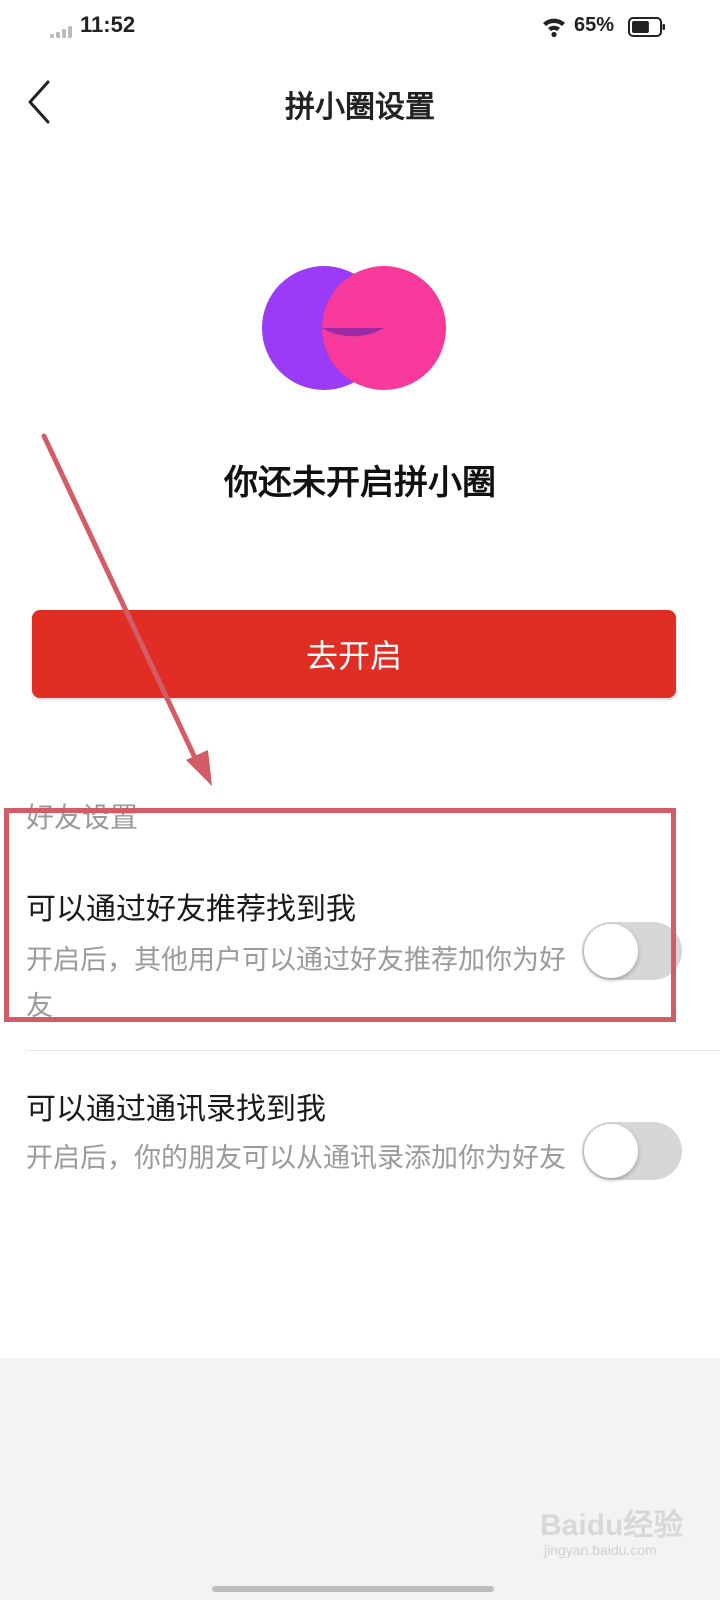 This screenshot has height=1600, width=720. Describe the element at coordinates (646, 27) in the screenshot. I see `battery-icon` at that location.